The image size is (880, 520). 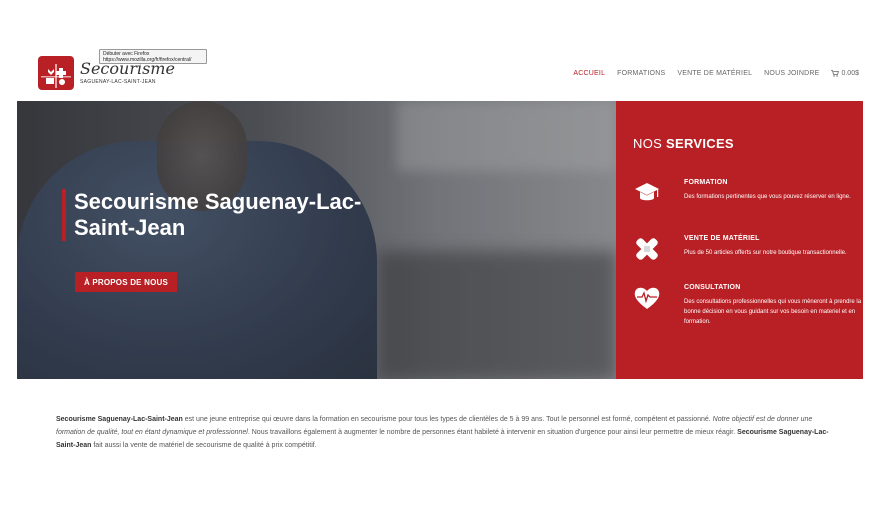 What do you see at coordinates (700, 143) in the screenshot?
I see `services-heading-bold: SERVICES` at bounding box center [700, 143].